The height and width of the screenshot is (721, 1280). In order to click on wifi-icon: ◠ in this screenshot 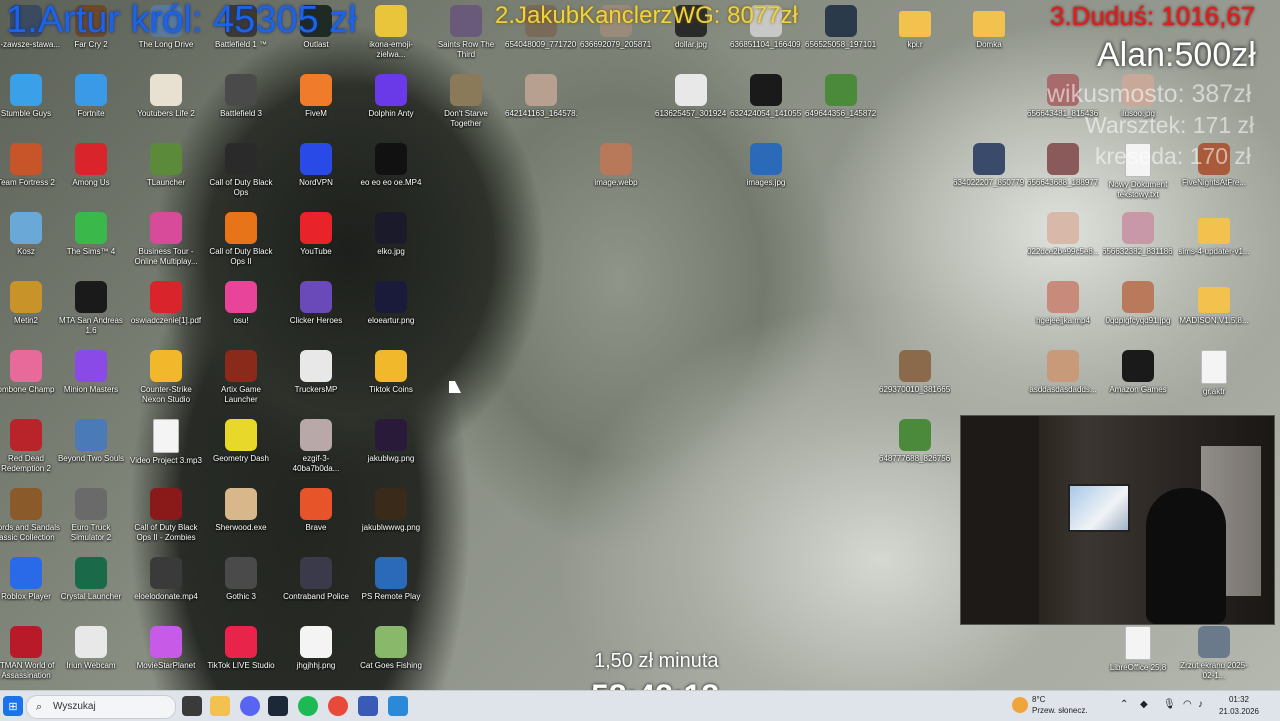, I will do `click(1187, 704)`.